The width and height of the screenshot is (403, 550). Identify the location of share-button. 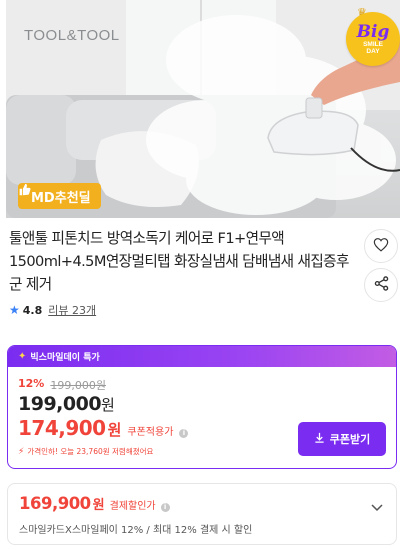
(381, 285).